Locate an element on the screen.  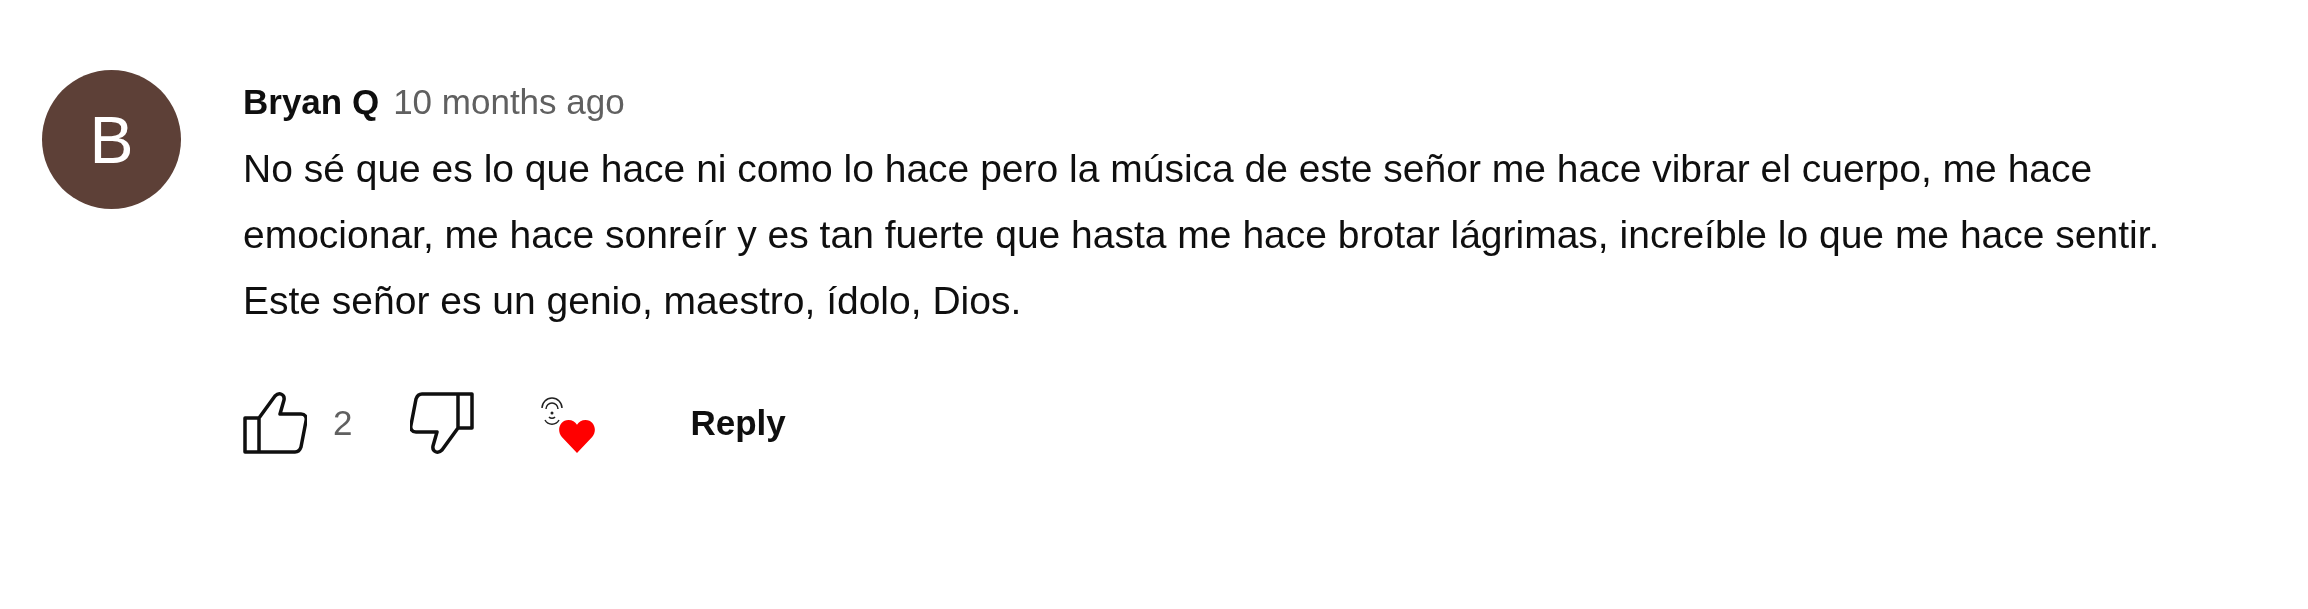
author-name: Bryan Q is located at coordinates (311, 102).